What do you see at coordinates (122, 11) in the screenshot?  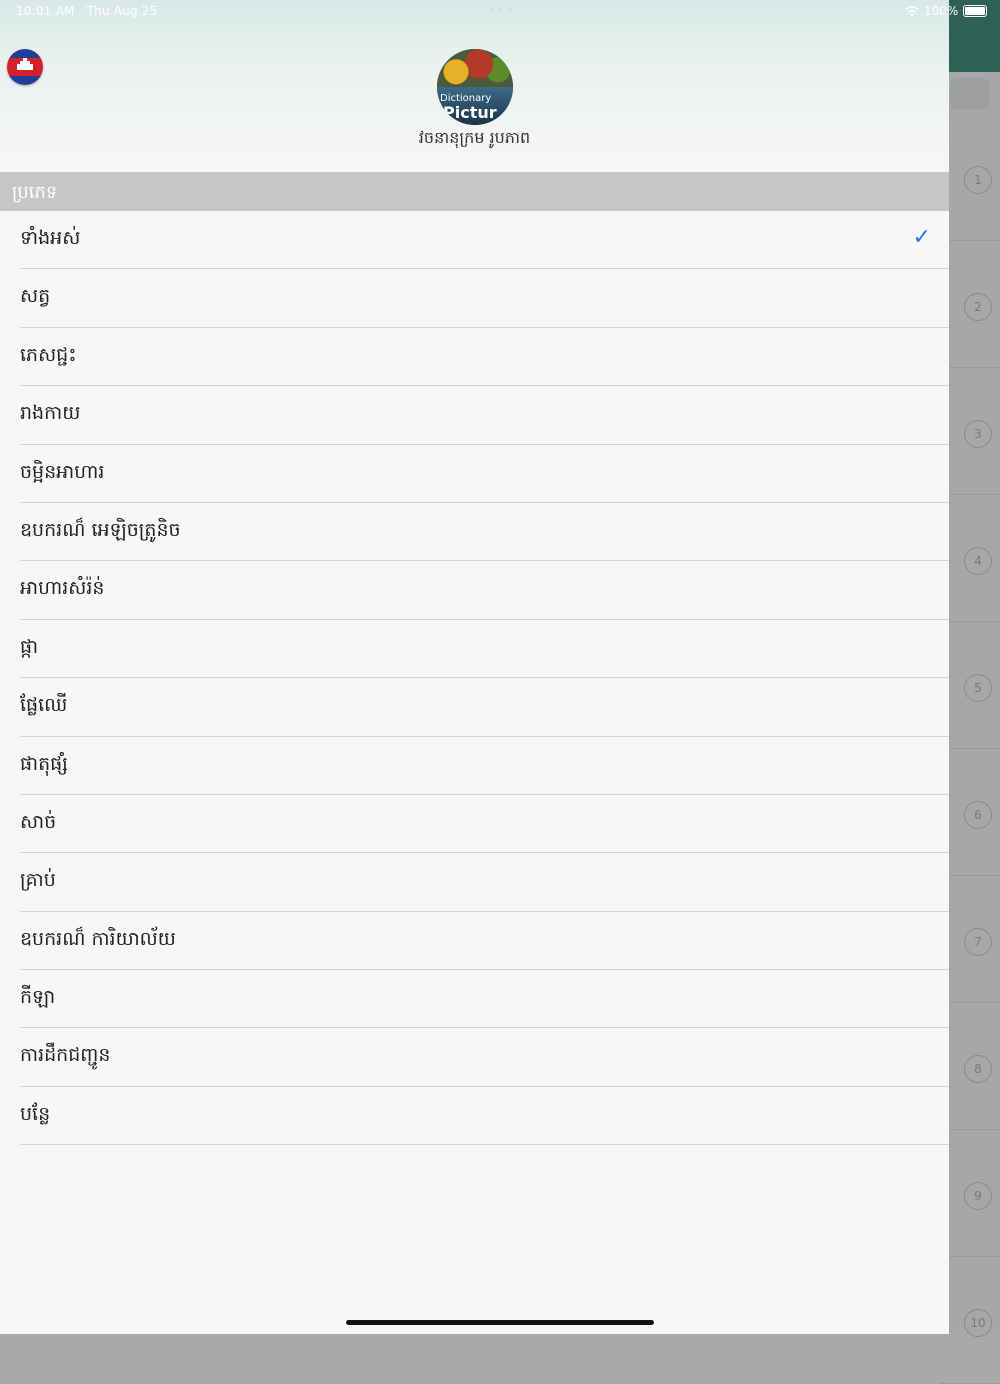 I see `status-date-text: Thu Aug 25` at bounding box center [122, 11].